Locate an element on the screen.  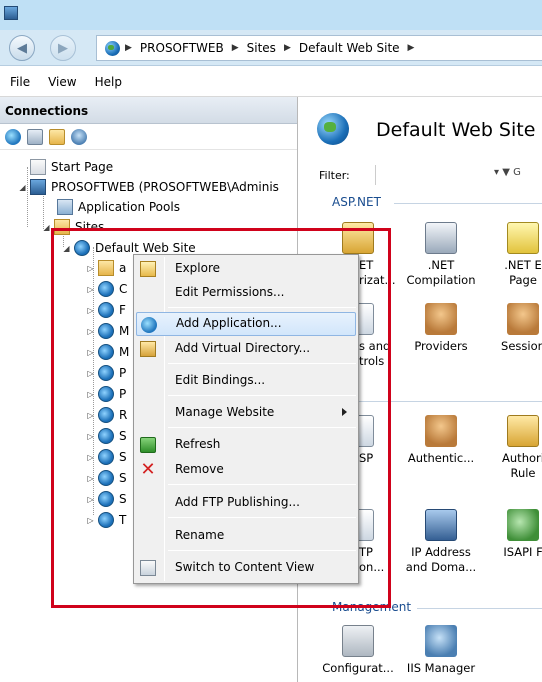
feature-label: Session is located at coordinates (521, 346).